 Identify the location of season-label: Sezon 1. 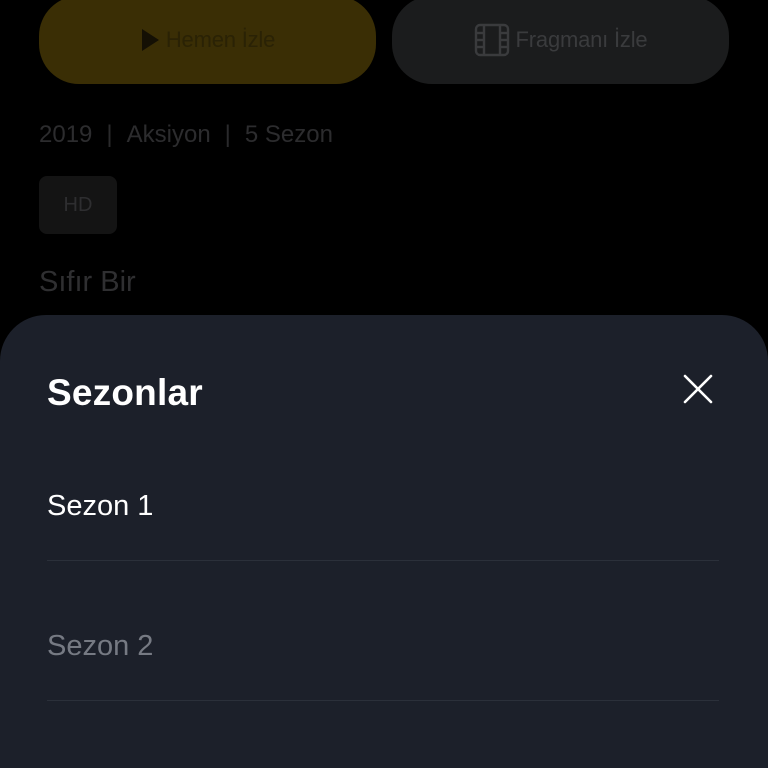
(100, 506).